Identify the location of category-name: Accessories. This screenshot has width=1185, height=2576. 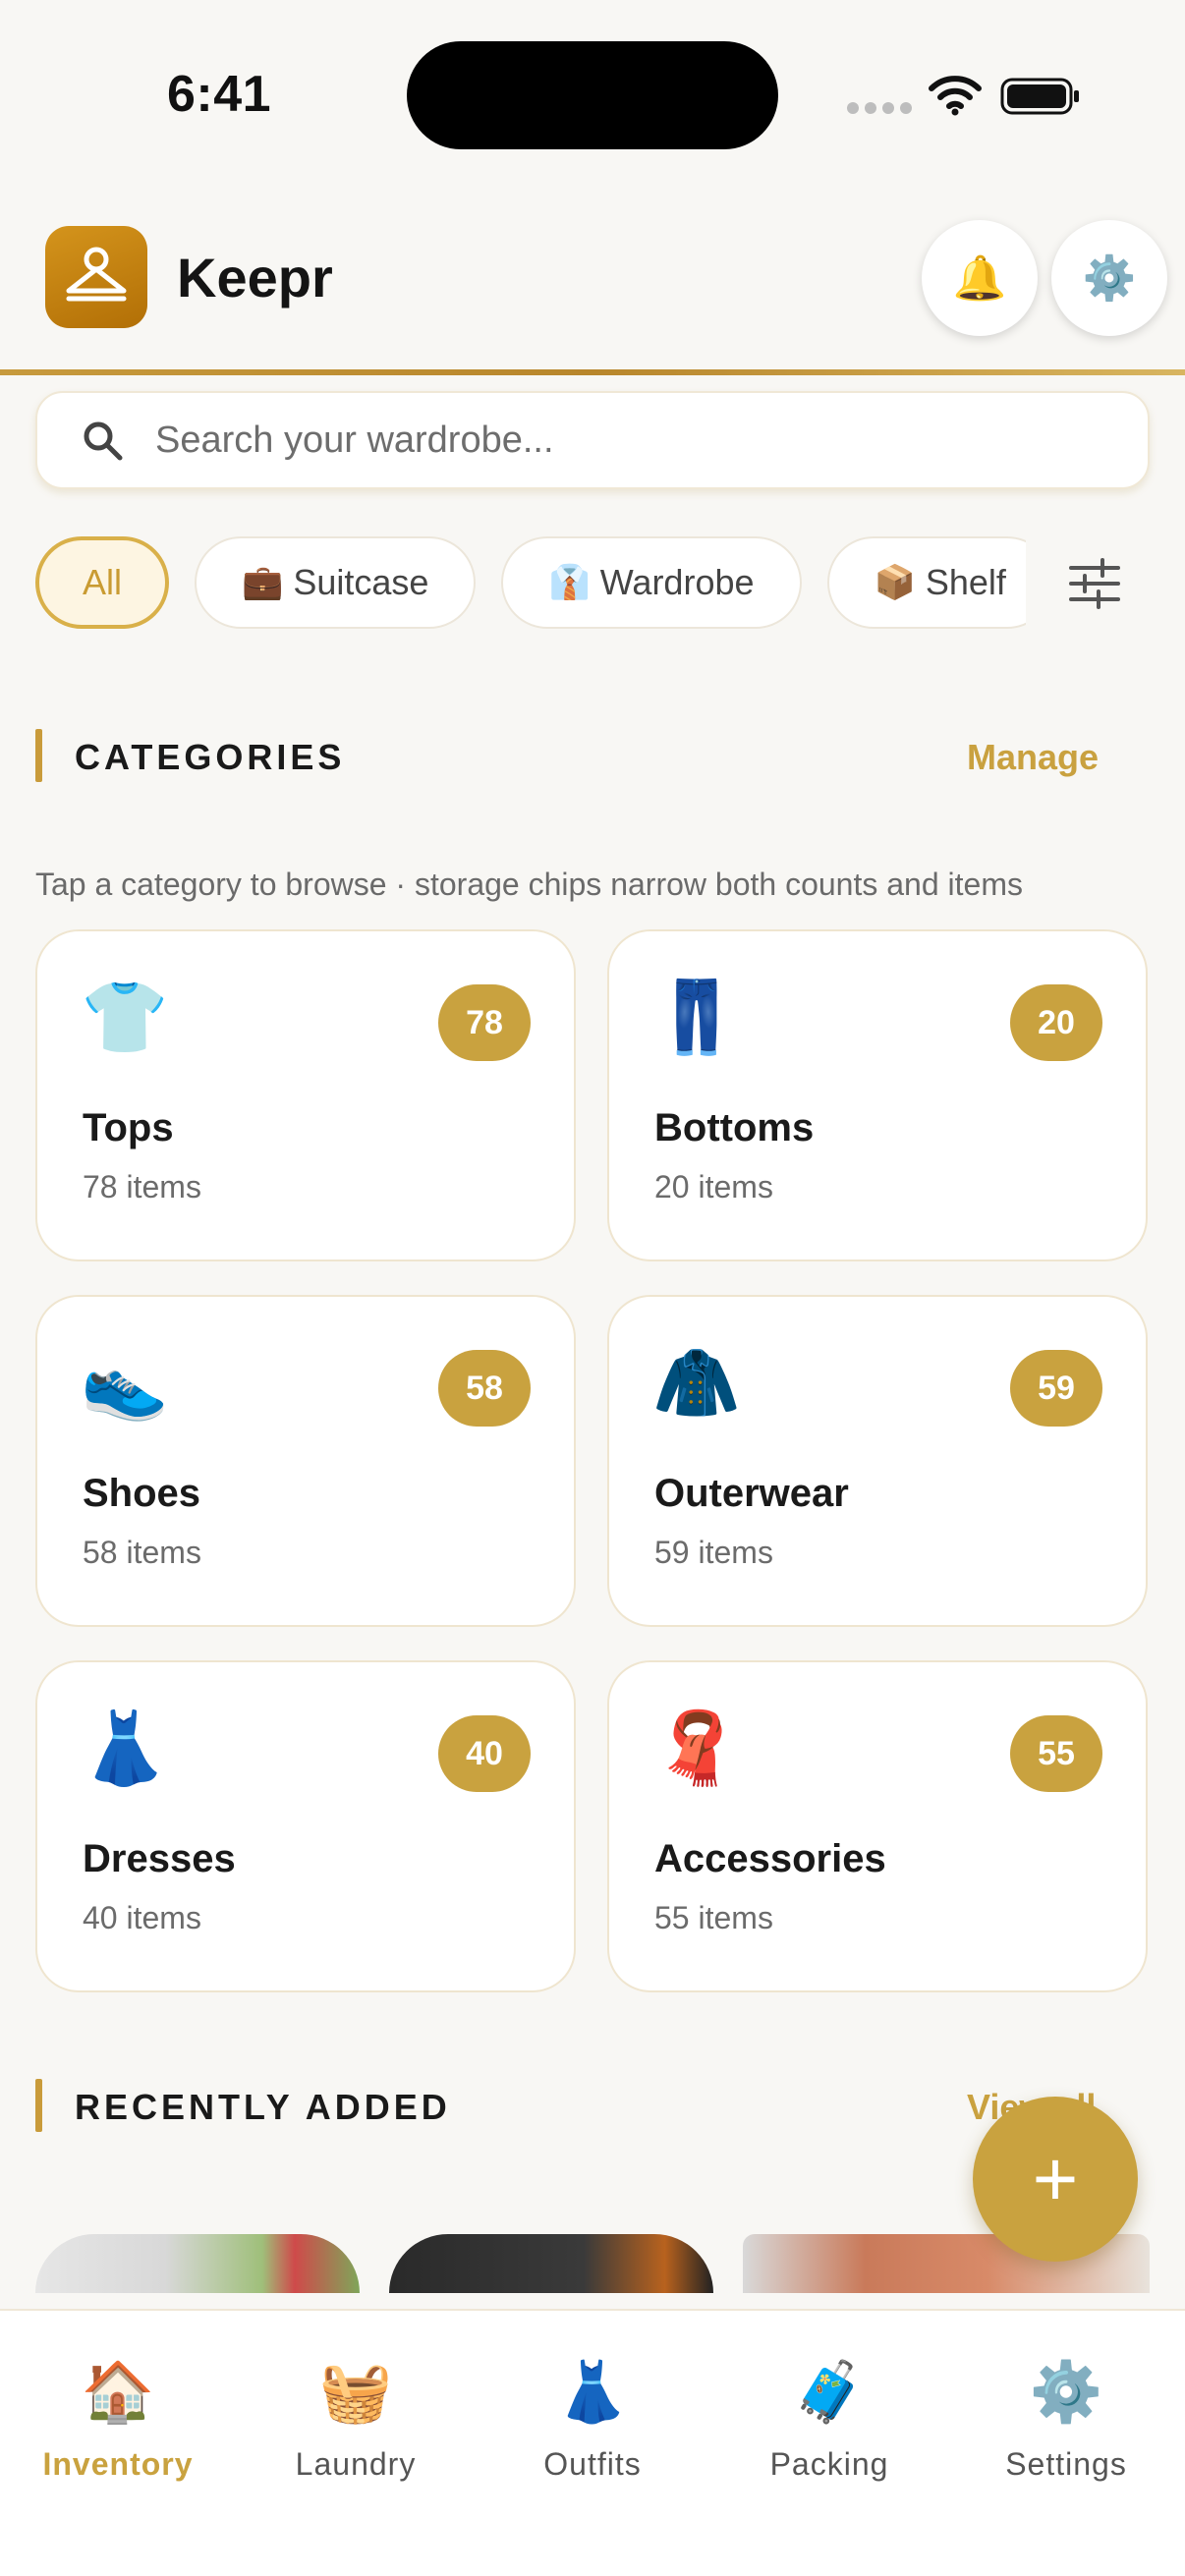
(770, 1858).